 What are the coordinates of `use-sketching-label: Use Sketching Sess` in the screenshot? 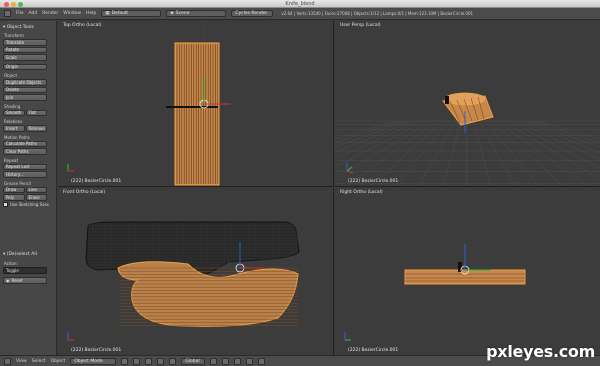 It's located at (29, 204).